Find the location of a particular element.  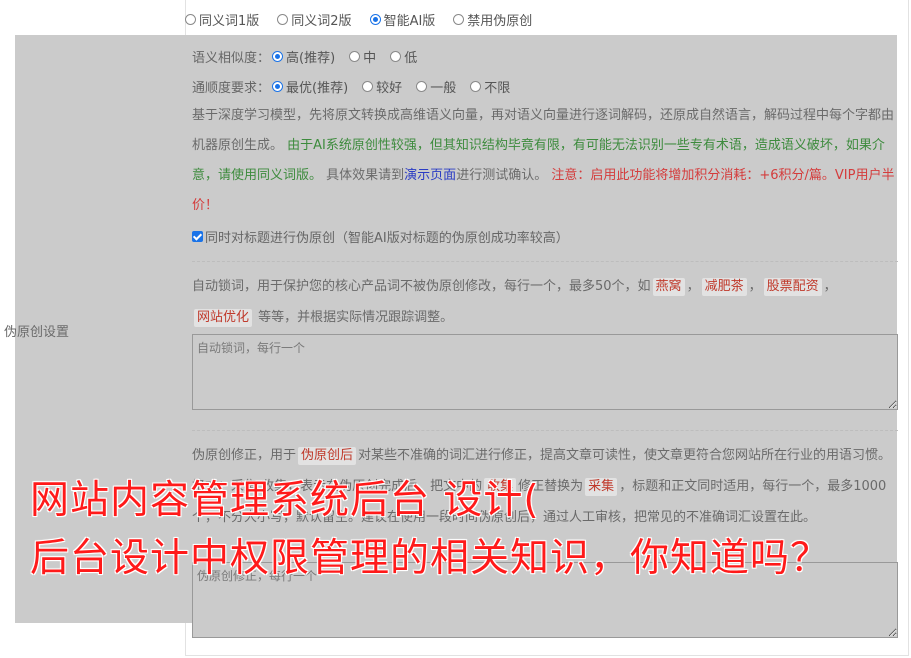

overlay-title-line1: 网站内容管理系统后台 设计( is located at coordinates (285, 500).